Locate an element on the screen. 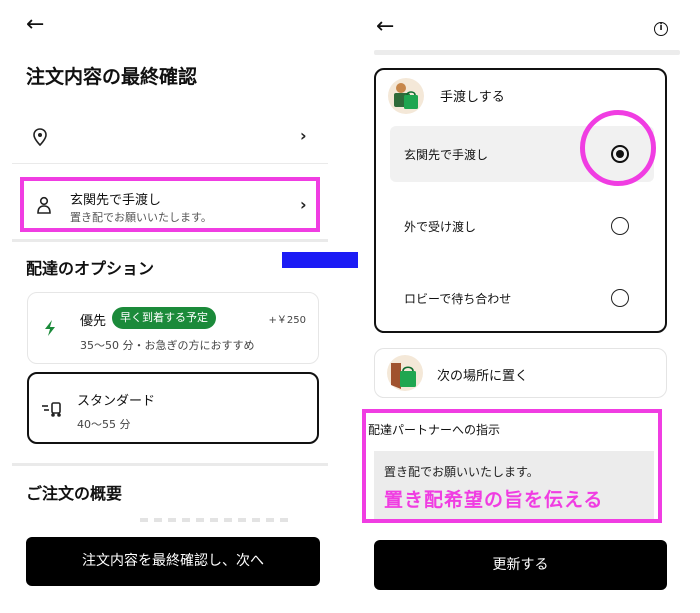 The width and height of the screenshot is (700, 613). option-price: +￥250 is located at coordinates (287, 320).